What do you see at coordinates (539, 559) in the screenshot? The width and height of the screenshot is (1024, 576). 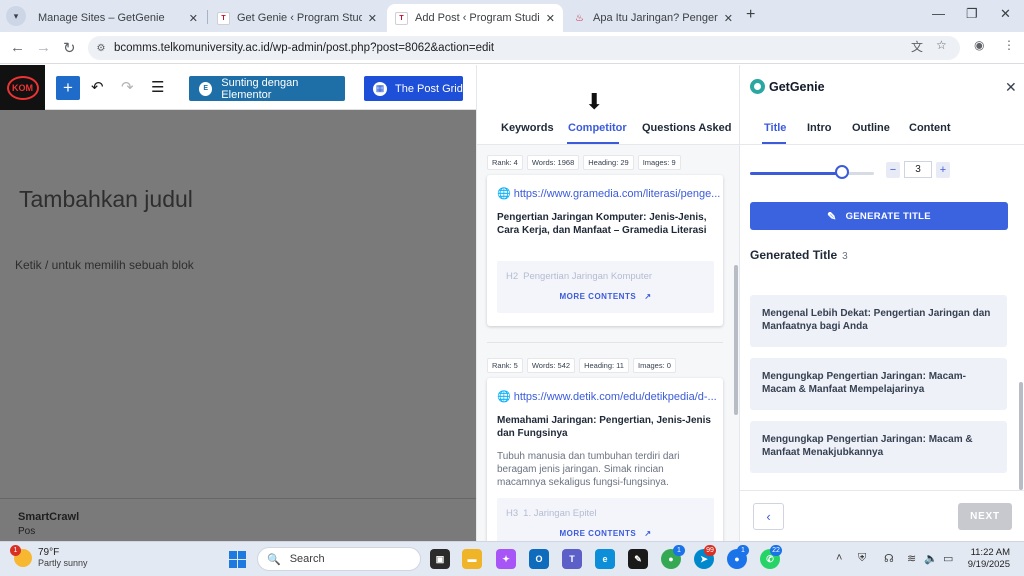 I see `outlook-icon: O` at bounding box center [539, 559].